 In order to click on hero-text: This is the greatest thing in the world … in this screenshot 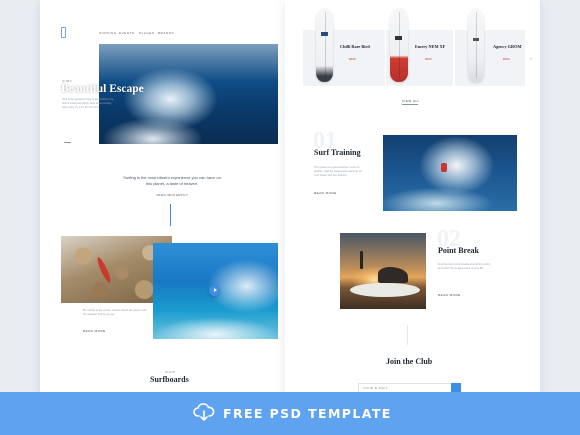, I will do `click(88, 103)`.